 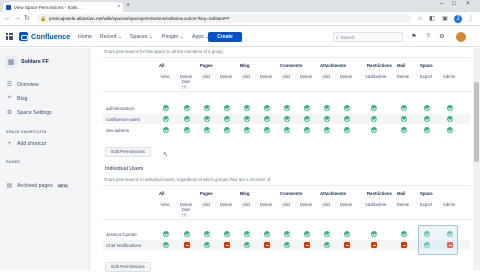 What do you see at coordinates (124, 169) in the screenshot?
I see `individual-users-title: Individual Users` at bounding box center [124, 169].